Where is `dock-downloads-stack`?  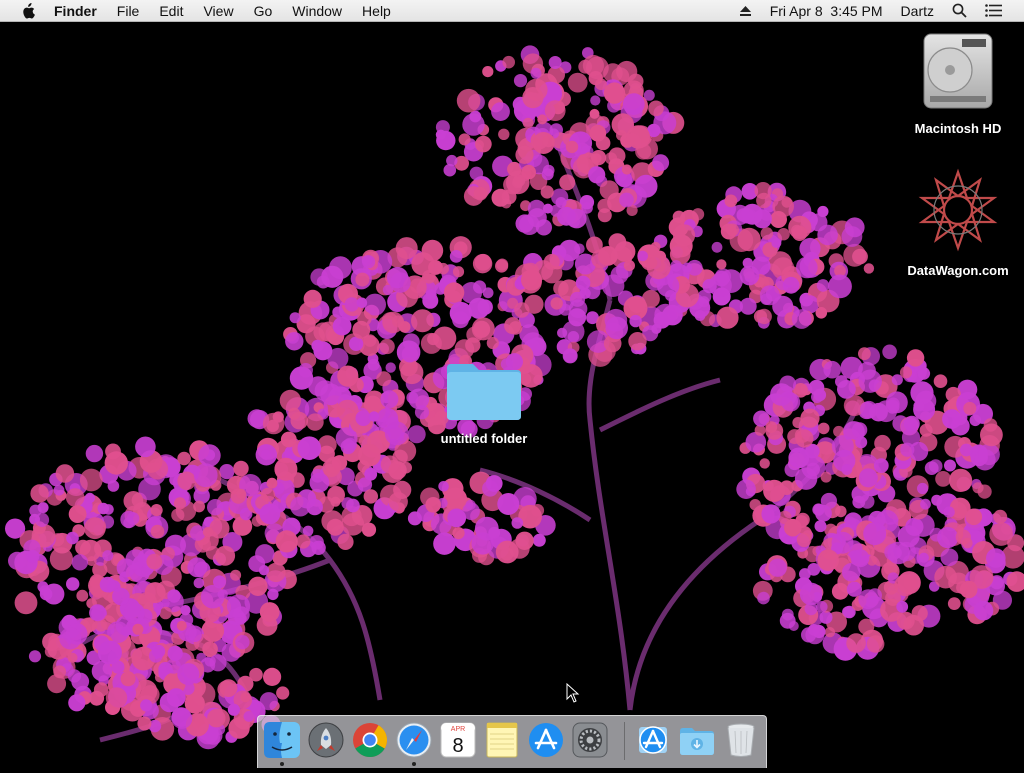 dock-downloads-stack is located at coordinates (697, 740).